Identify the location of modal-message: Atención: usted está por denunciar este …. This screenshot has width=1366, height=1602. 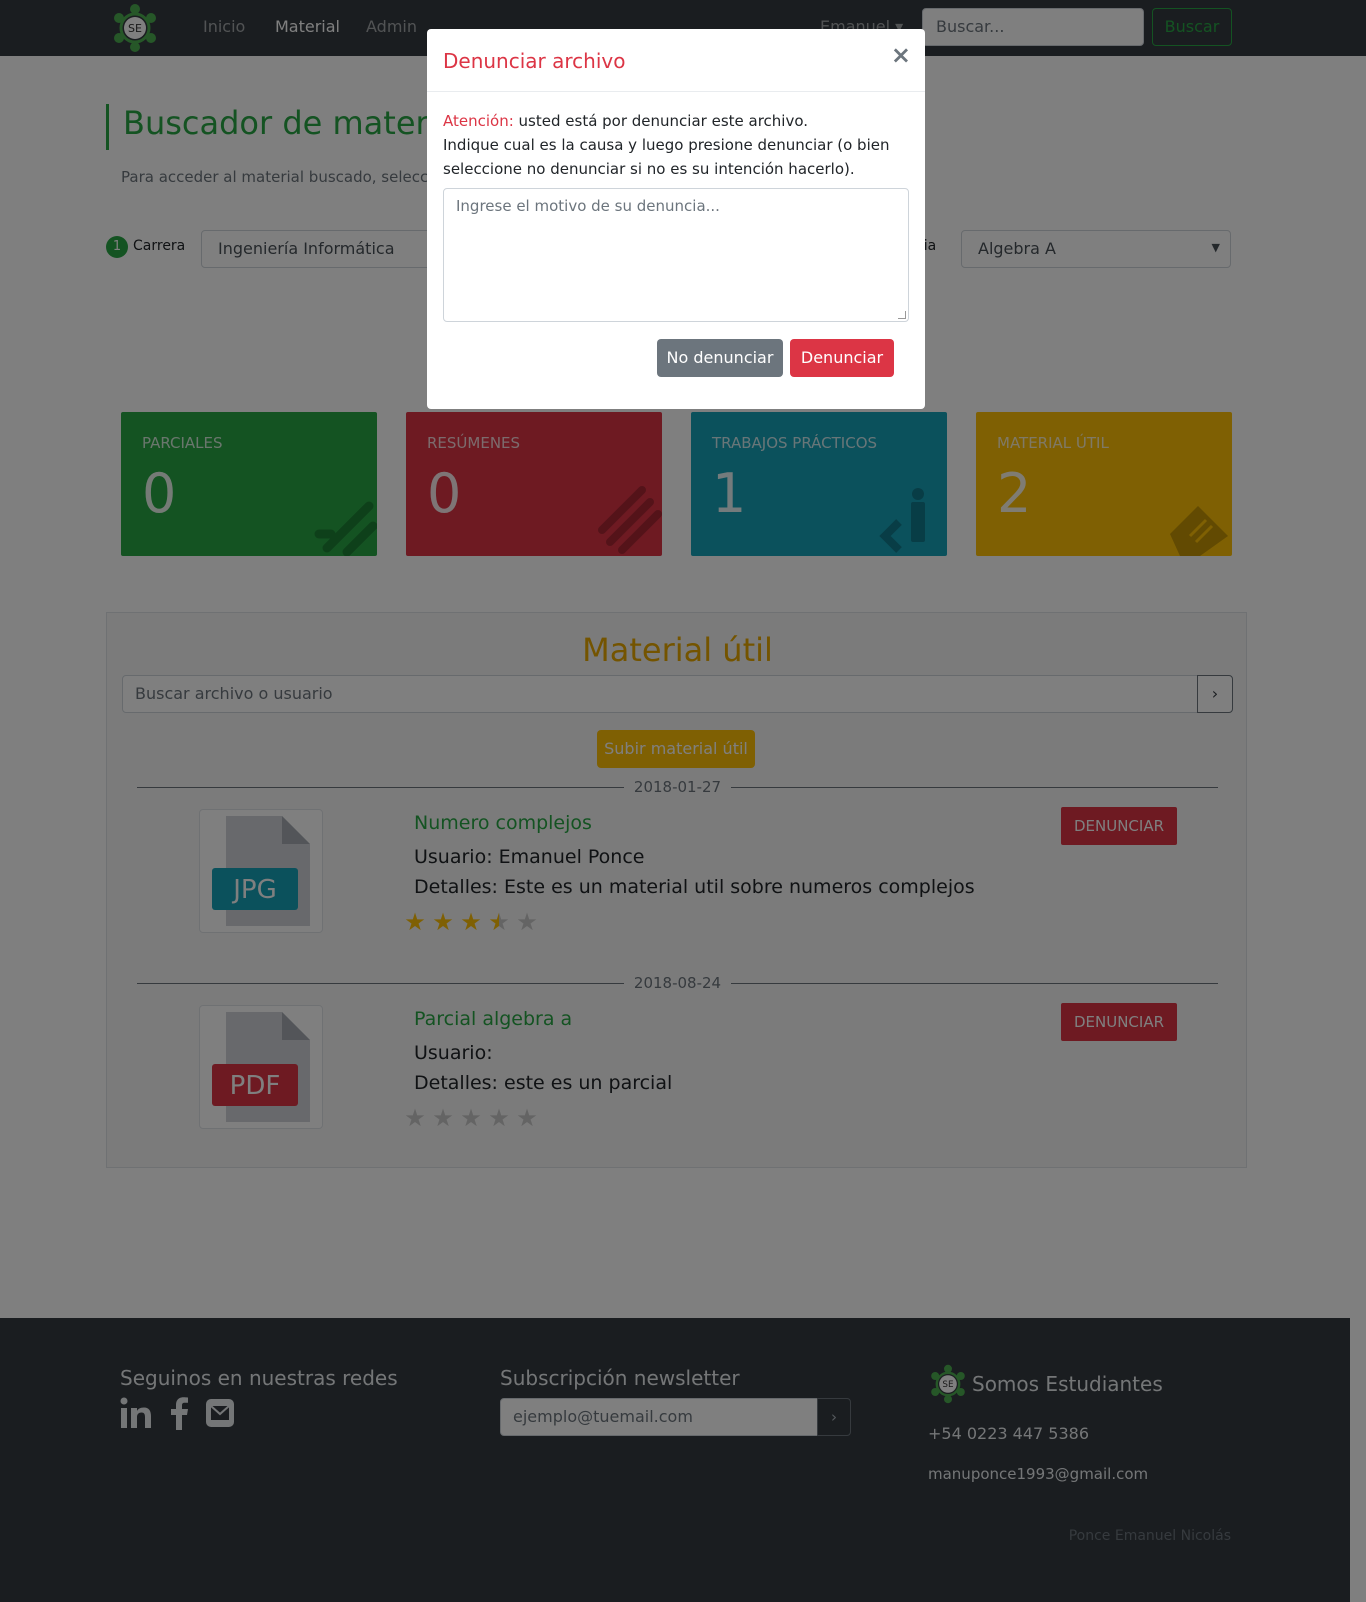
(678, 145).